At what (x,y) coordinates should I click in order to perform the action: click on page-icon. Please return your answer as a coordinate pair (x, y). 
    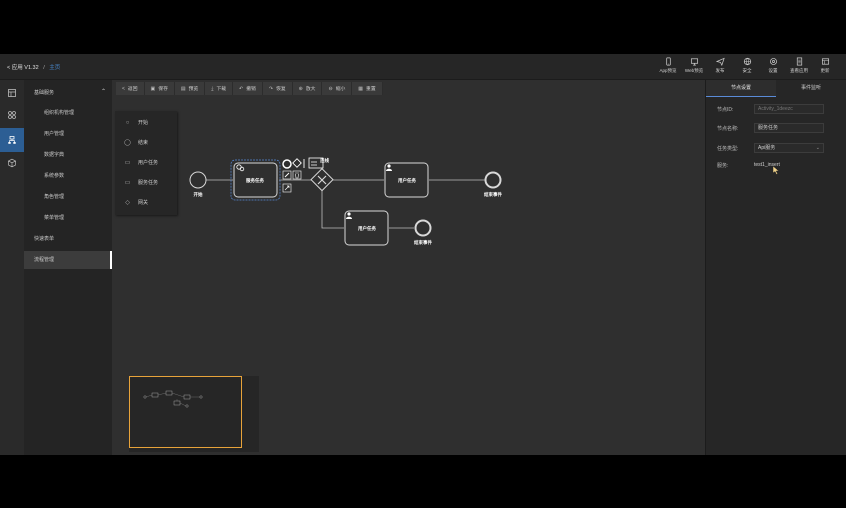
    Looking at the image, I should click on (12, 93).